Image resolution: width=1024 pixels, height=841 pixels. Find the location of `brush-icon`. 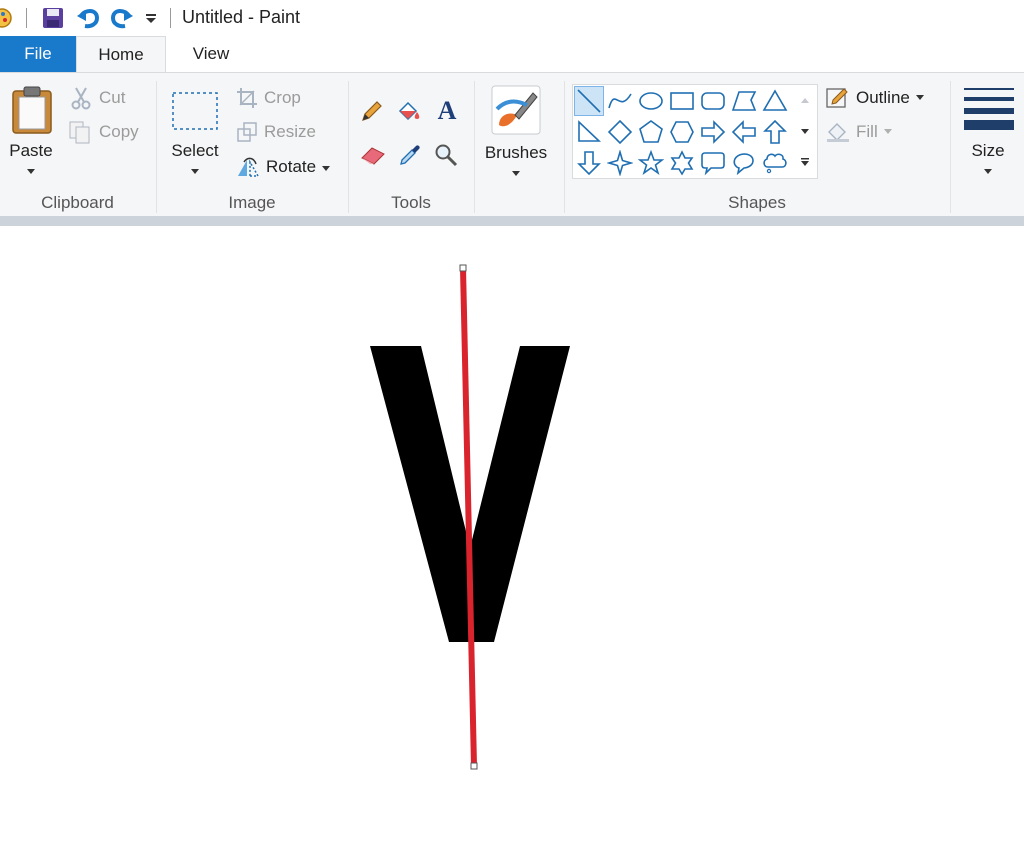

brush-icon is located at coordinates (516, 110).